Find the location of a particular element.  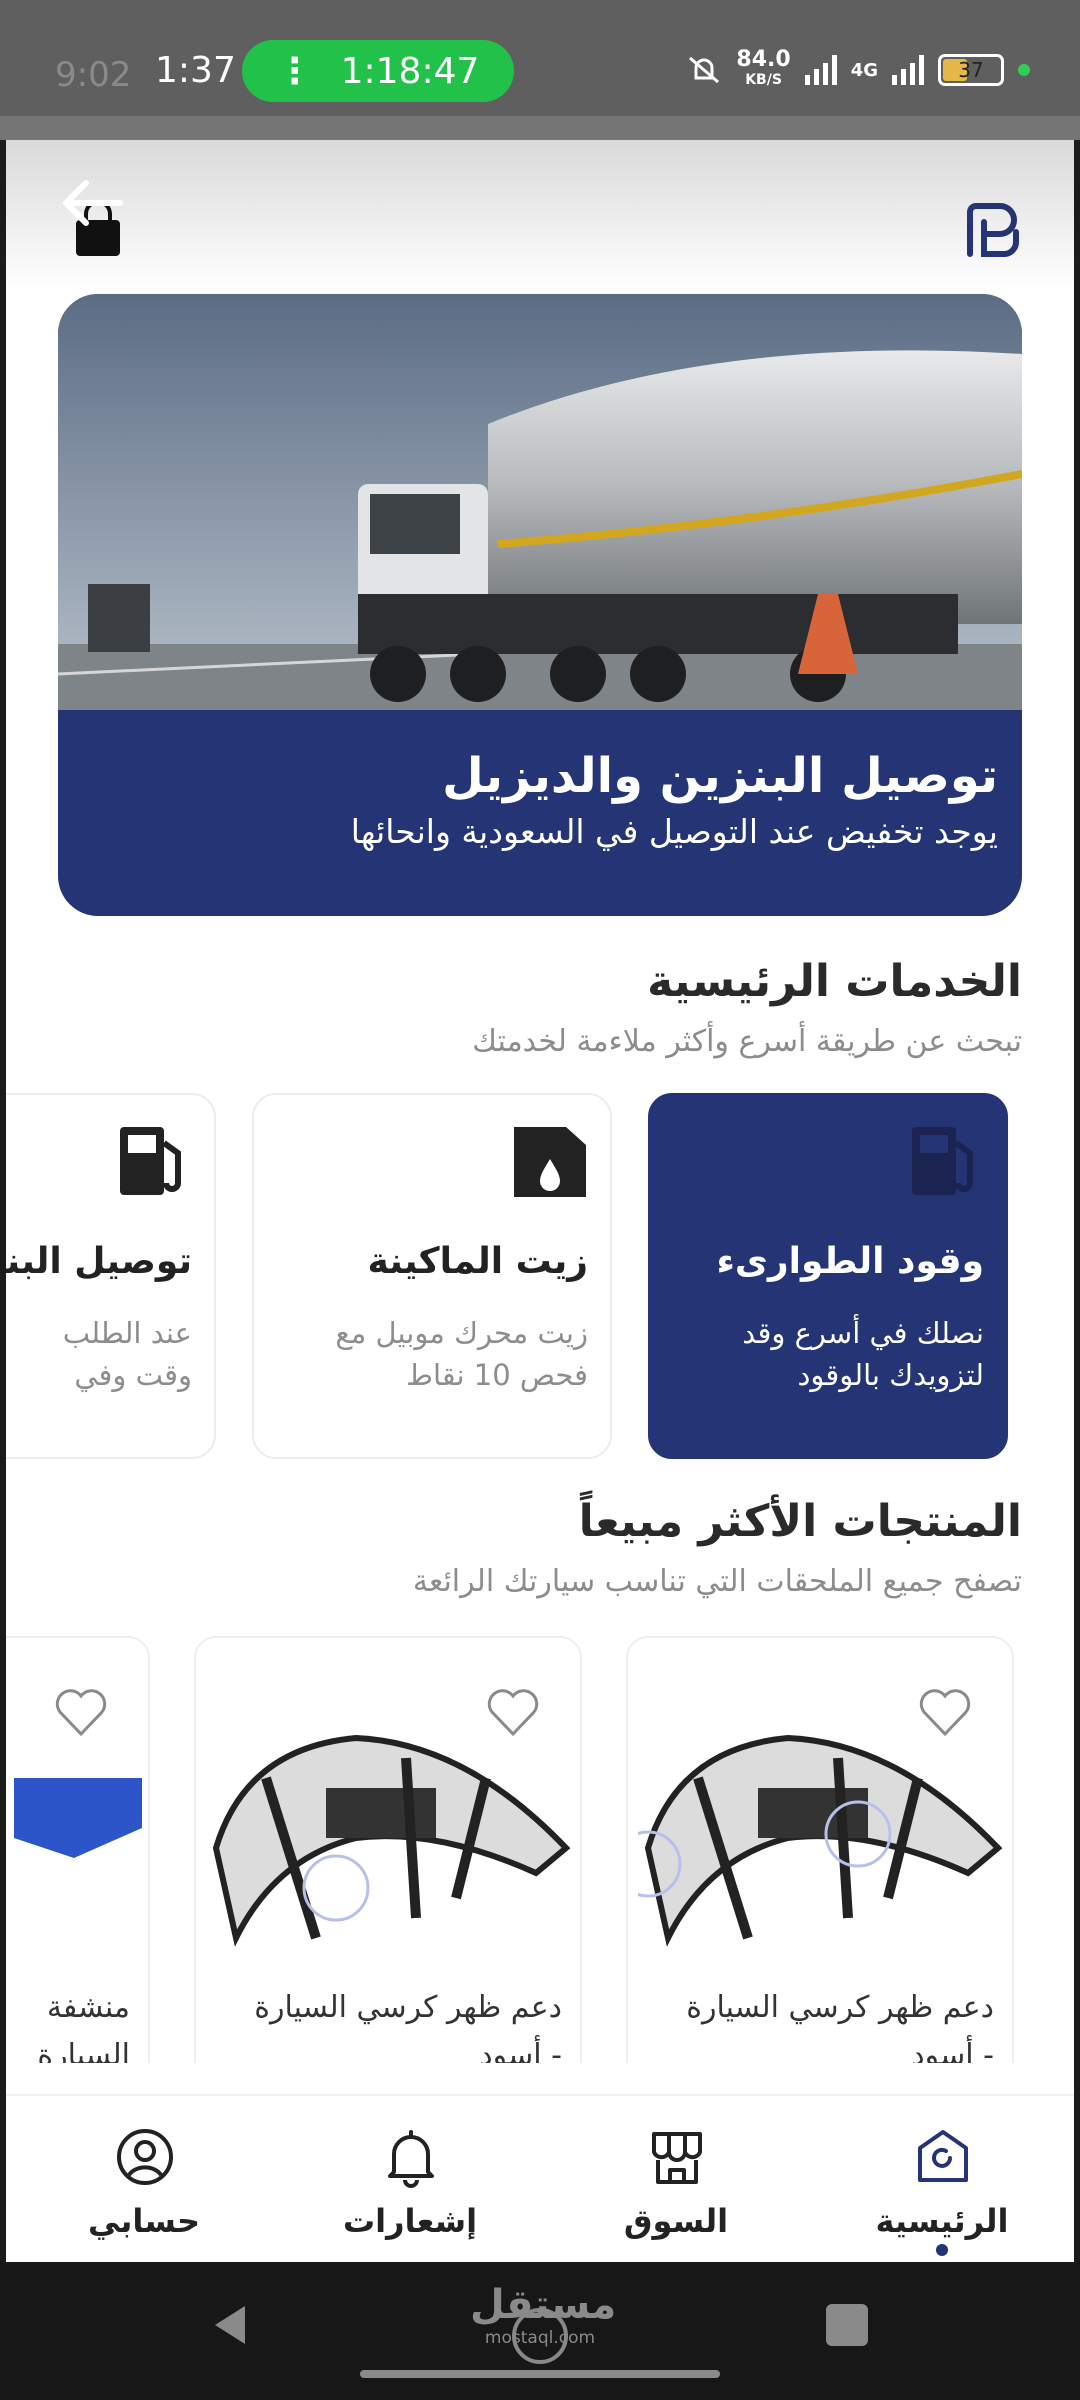

oil-can-icon is located at coordinates (550, 1162).